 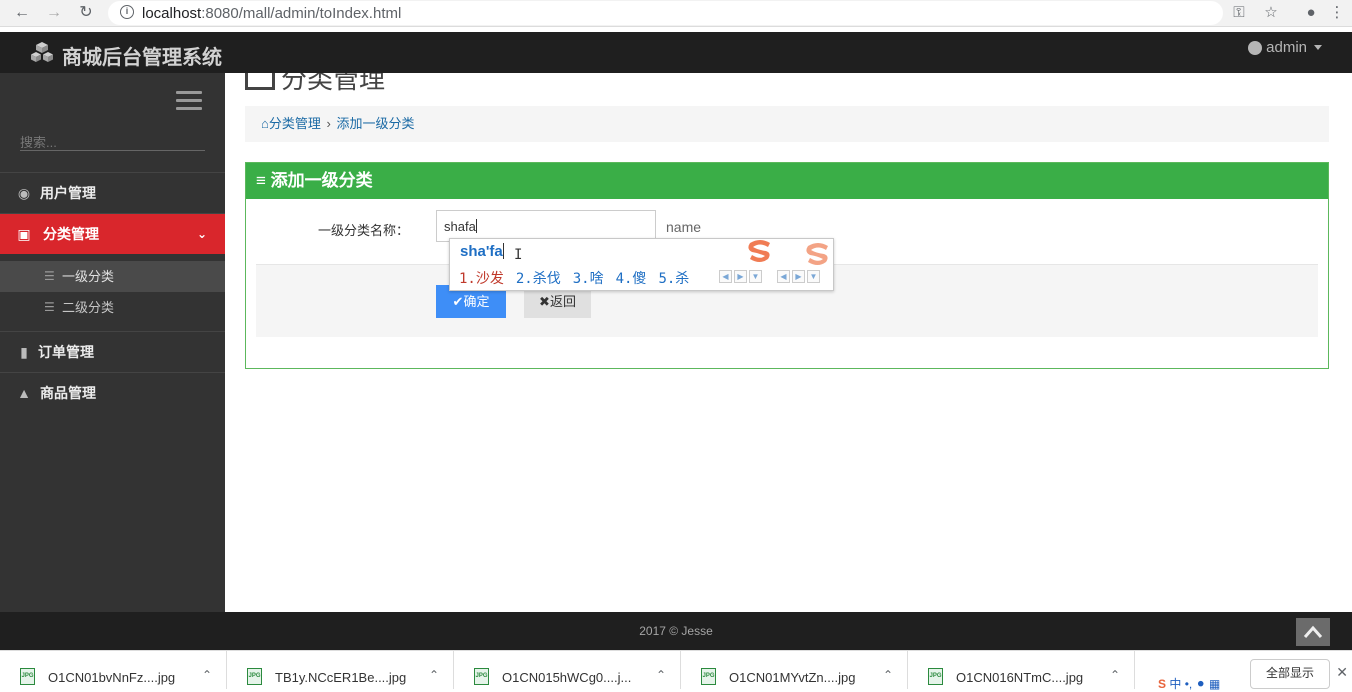 What do you see at coordinates (676, 52) in the screenshot?
I see `app-header: 商城后台管理系统 admin` at bounding box center [676, 52].